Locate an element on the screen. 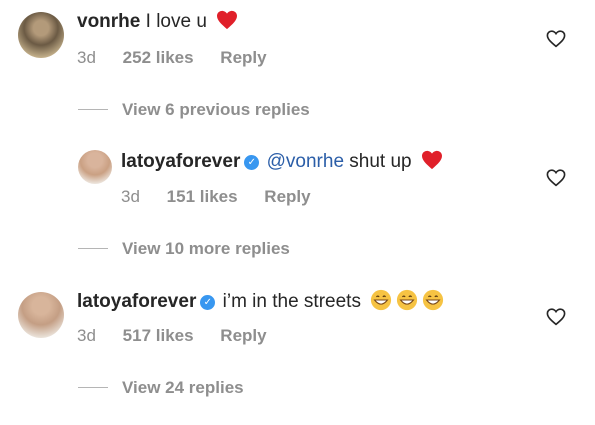  view-replies: View 24 replies is located at coordinates (161, 388).